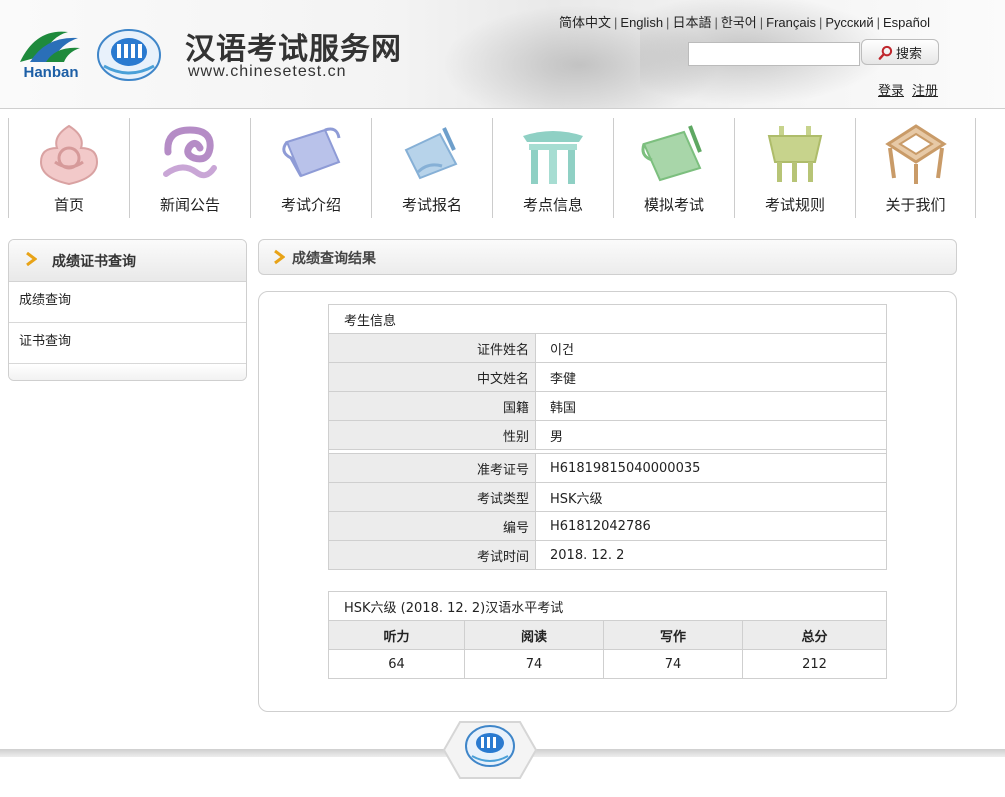 This screenshot has height=797, width=1005. I want to click on table-row: 准考证号 H61819815040000035, so click(607, 468).